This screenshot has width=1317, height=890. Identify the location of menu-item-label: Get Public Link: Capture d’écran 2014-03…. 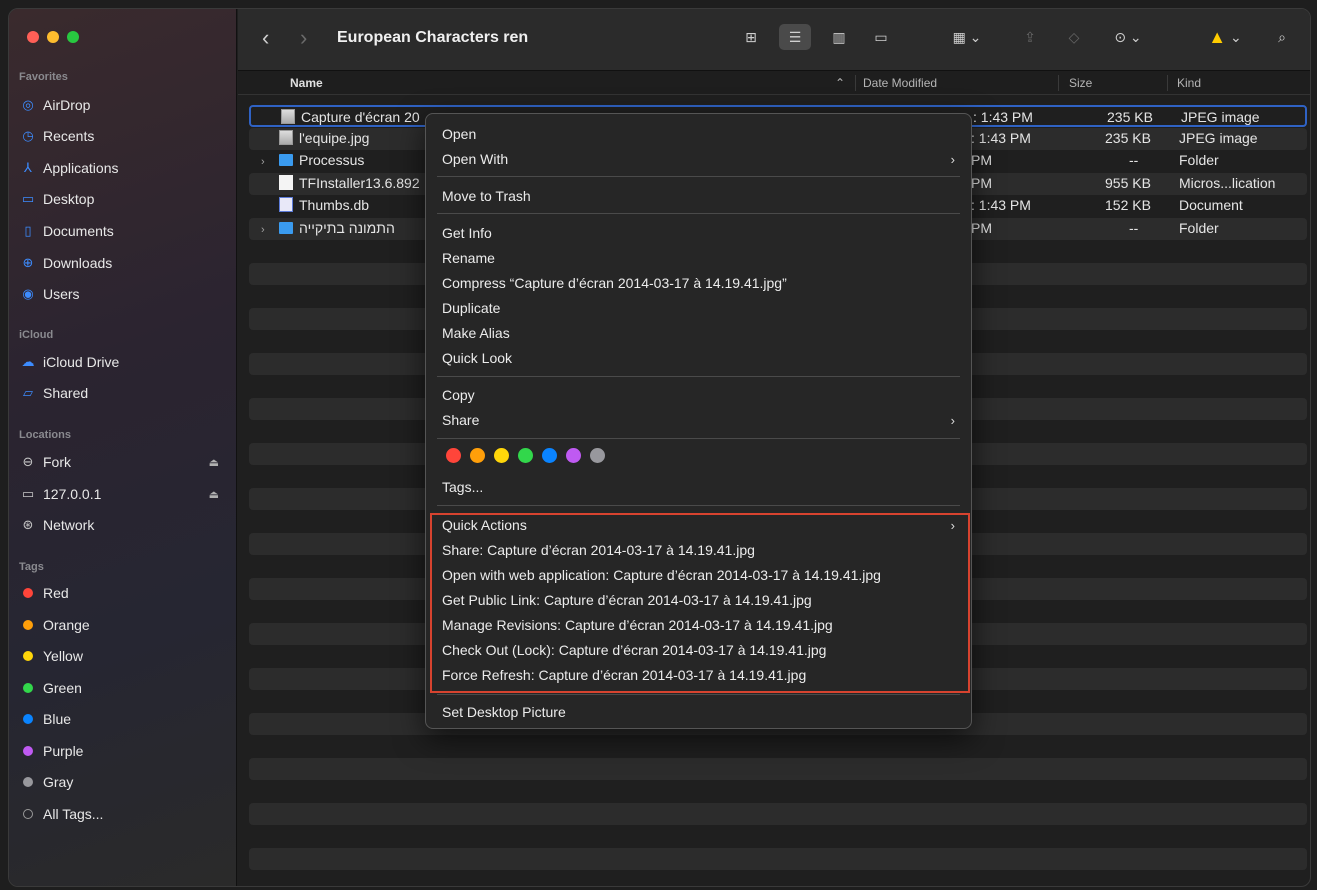
(627, 600).